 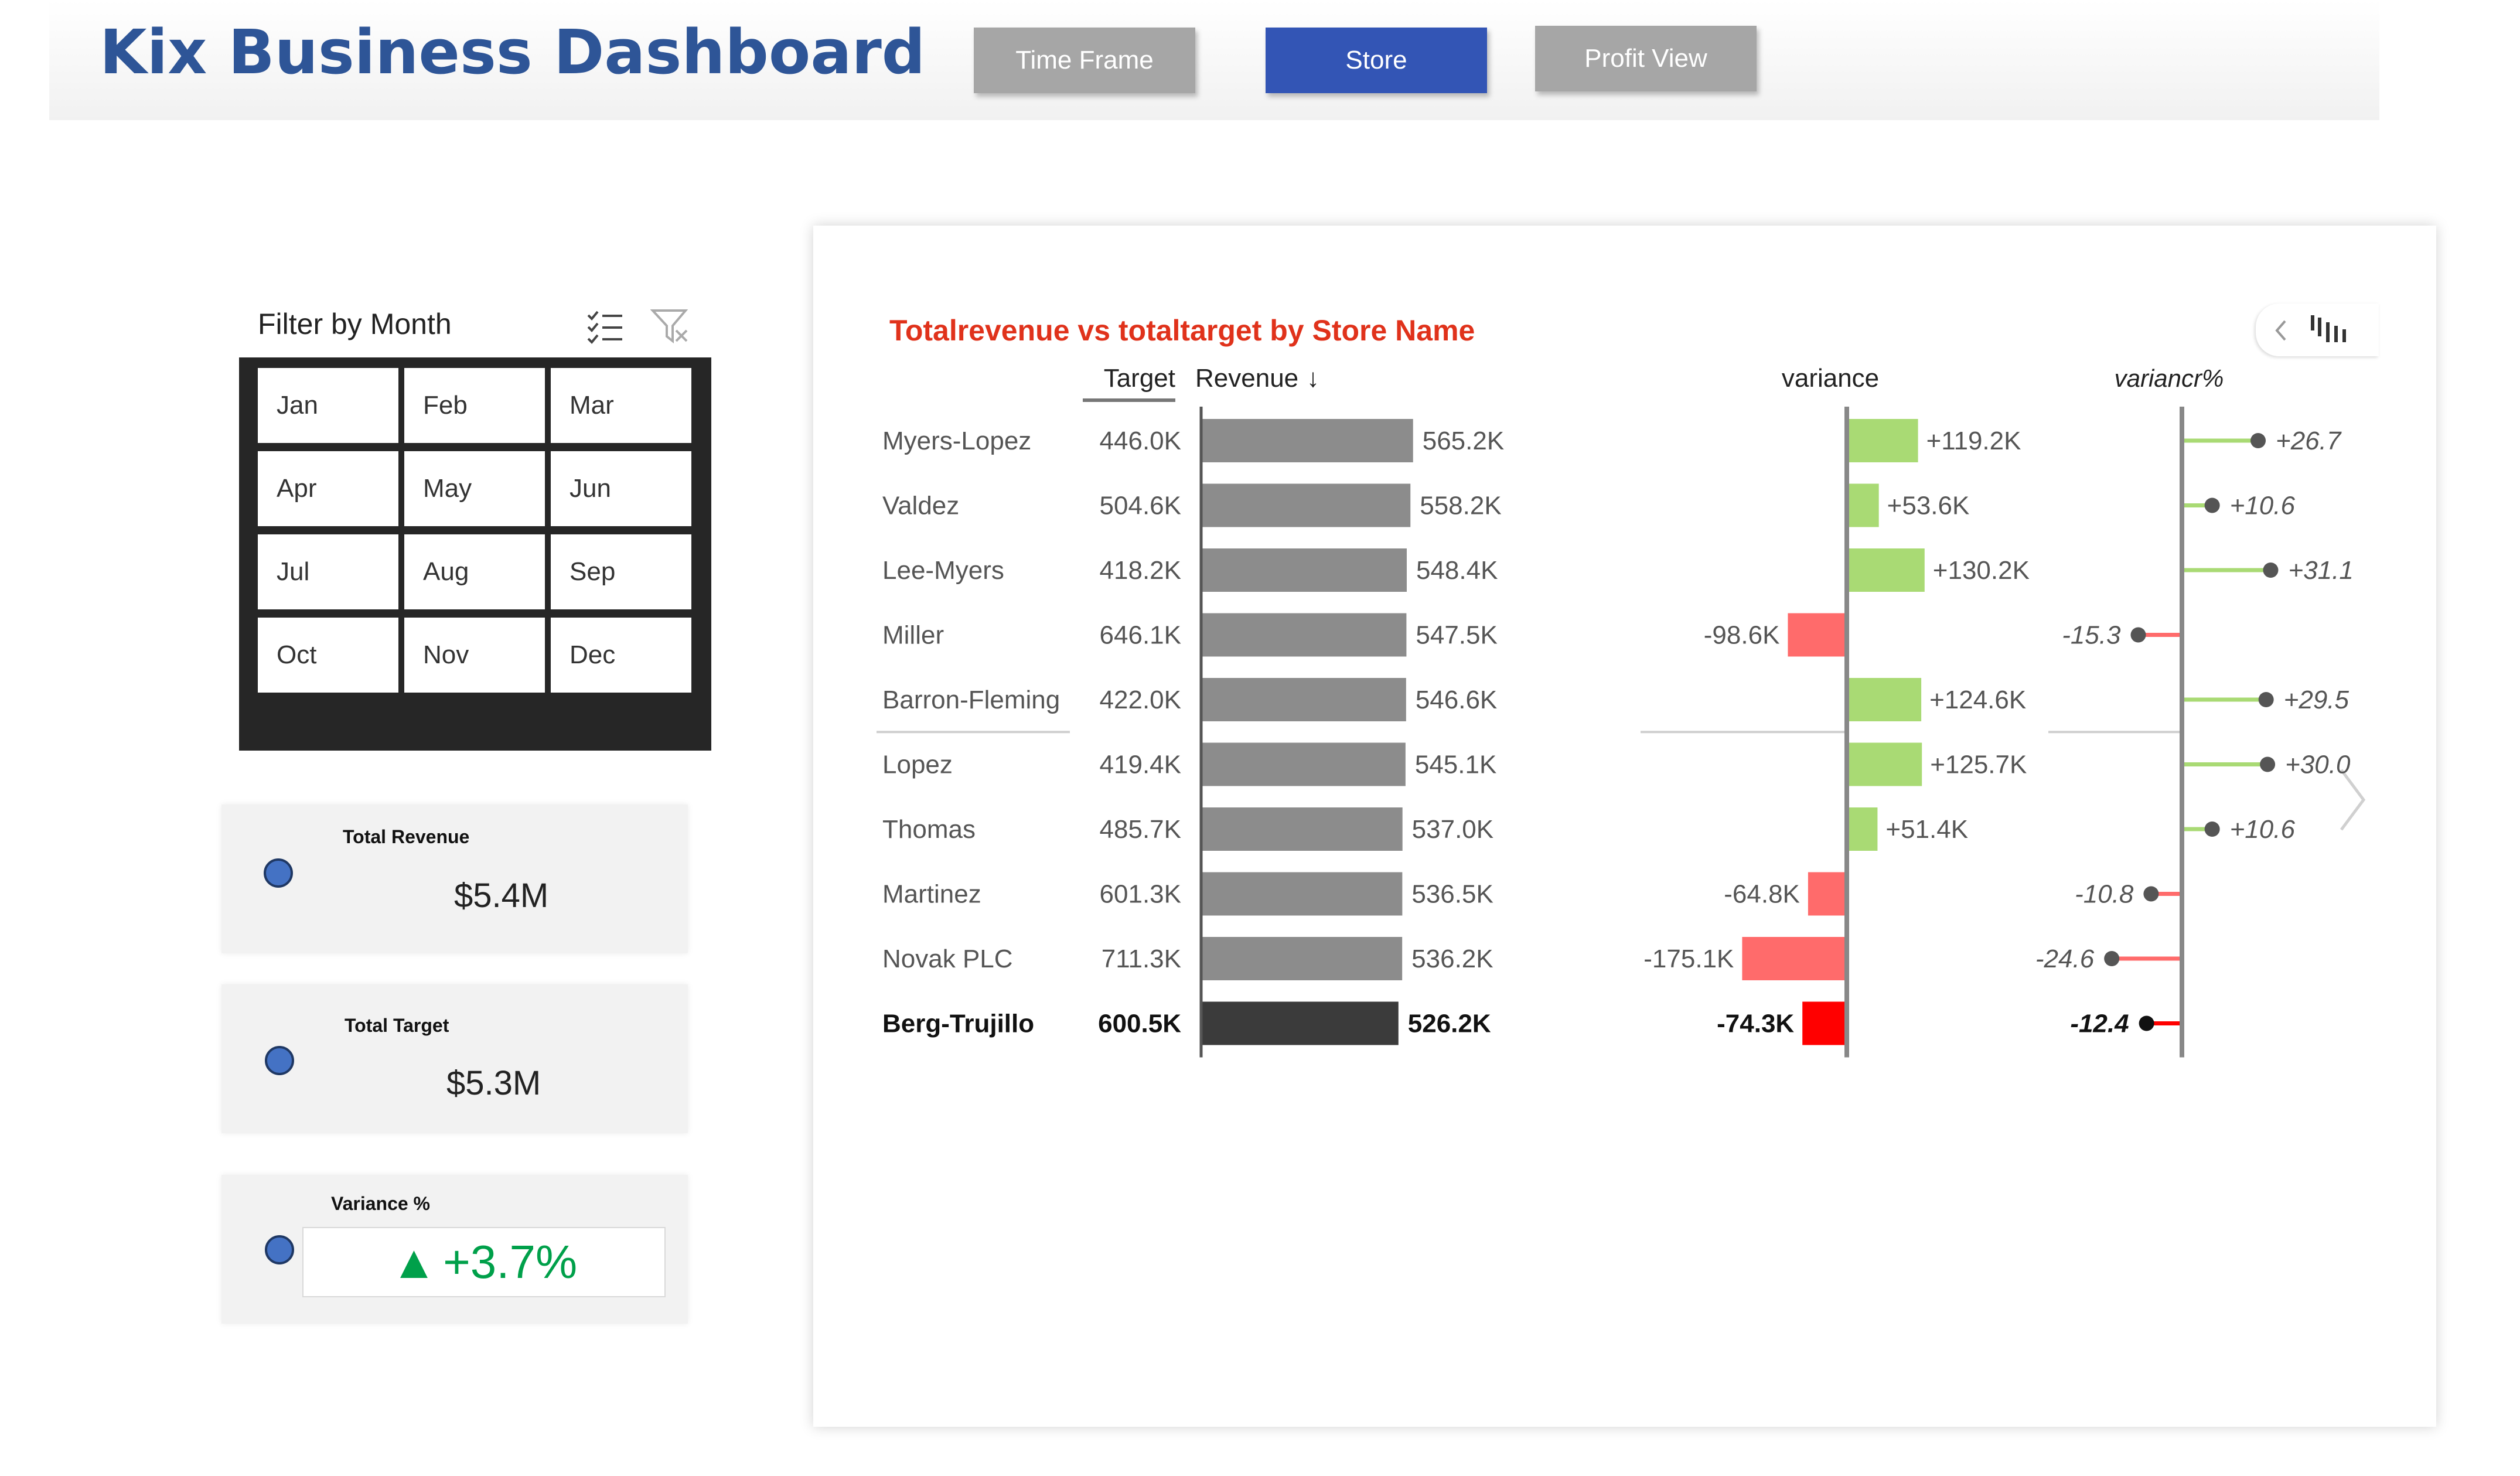 I want to click on arrow-down-icon: ↓, so click(x=1313, y=378).